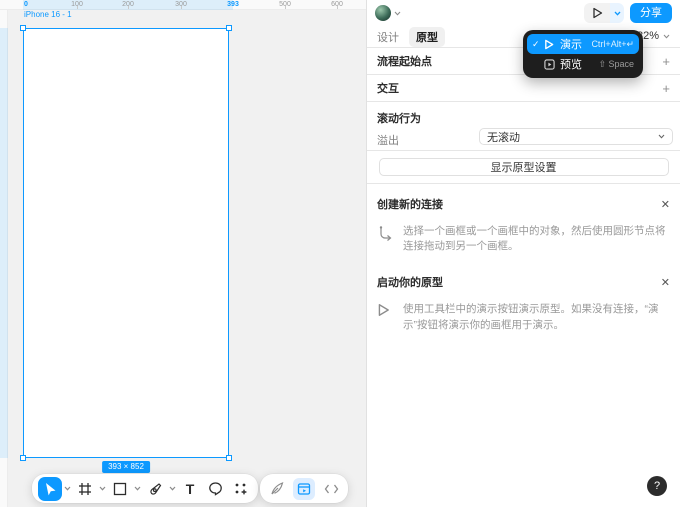 The height and width of the screenshot is (507, 680). I want to click on prototype-settings-row: 显示原型设置, so click(523, 167).